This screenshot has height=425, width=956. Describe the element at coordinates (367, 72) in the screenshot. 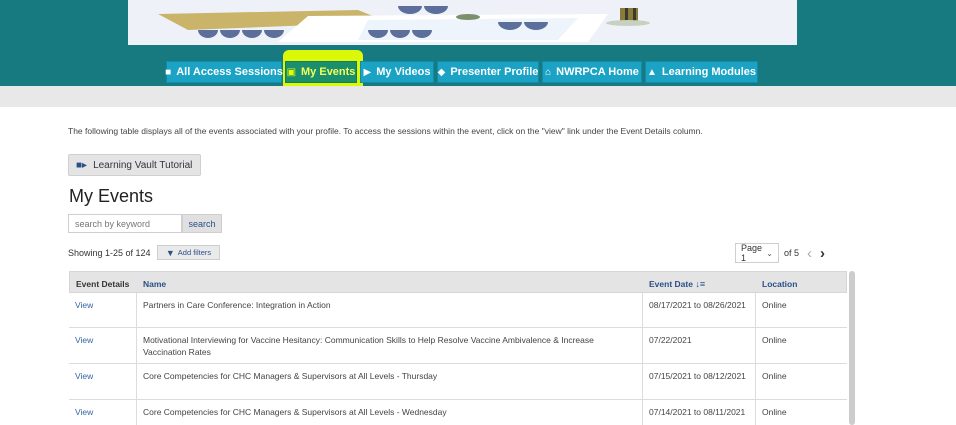

I see `video-camera-icon: ▶` at that location.